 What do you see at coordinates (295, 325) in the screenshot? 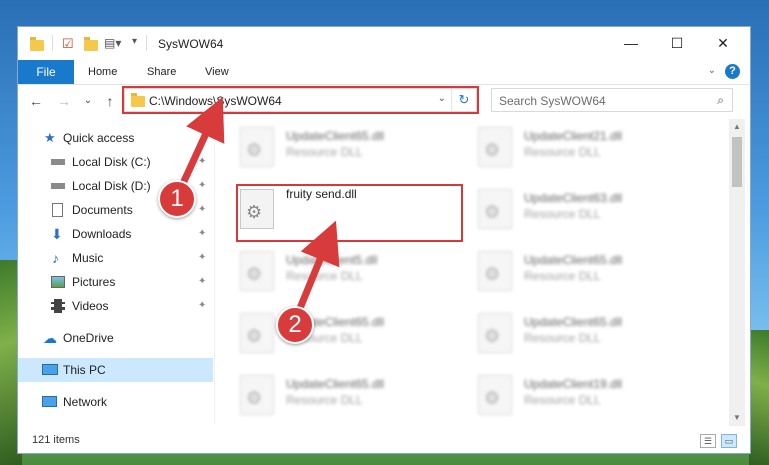
I see `step-2-callout: 2` at bounding box center [295, 325].